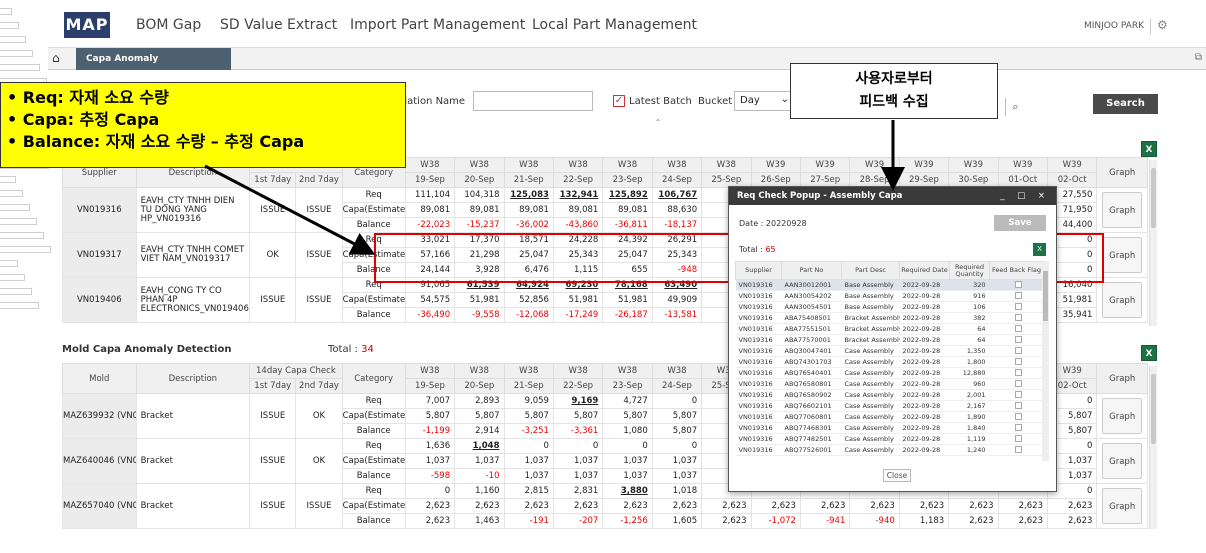 This screenshot has height=553, width=1206. I want to click on supplier-cell: VN019406, so click(99, 300).